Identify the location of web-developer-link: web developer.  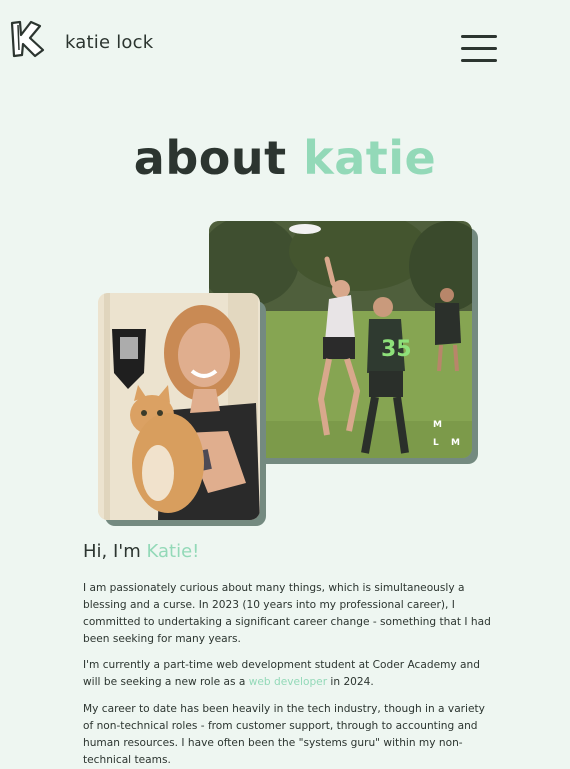
(288, 682).